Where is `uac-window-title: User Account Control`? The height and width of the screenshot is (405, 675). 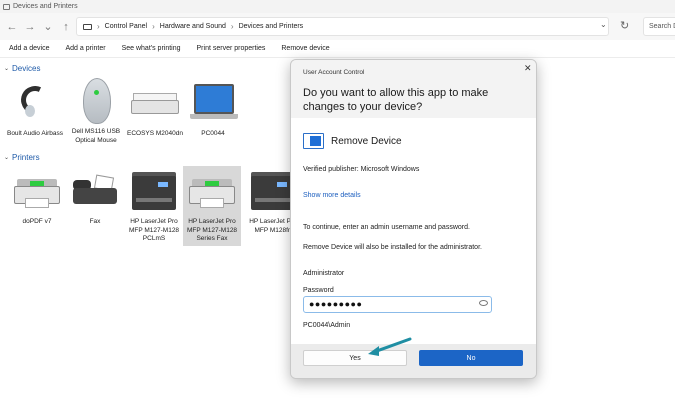
uac-window-title: User Account Control is located at coordinates (334, 72).